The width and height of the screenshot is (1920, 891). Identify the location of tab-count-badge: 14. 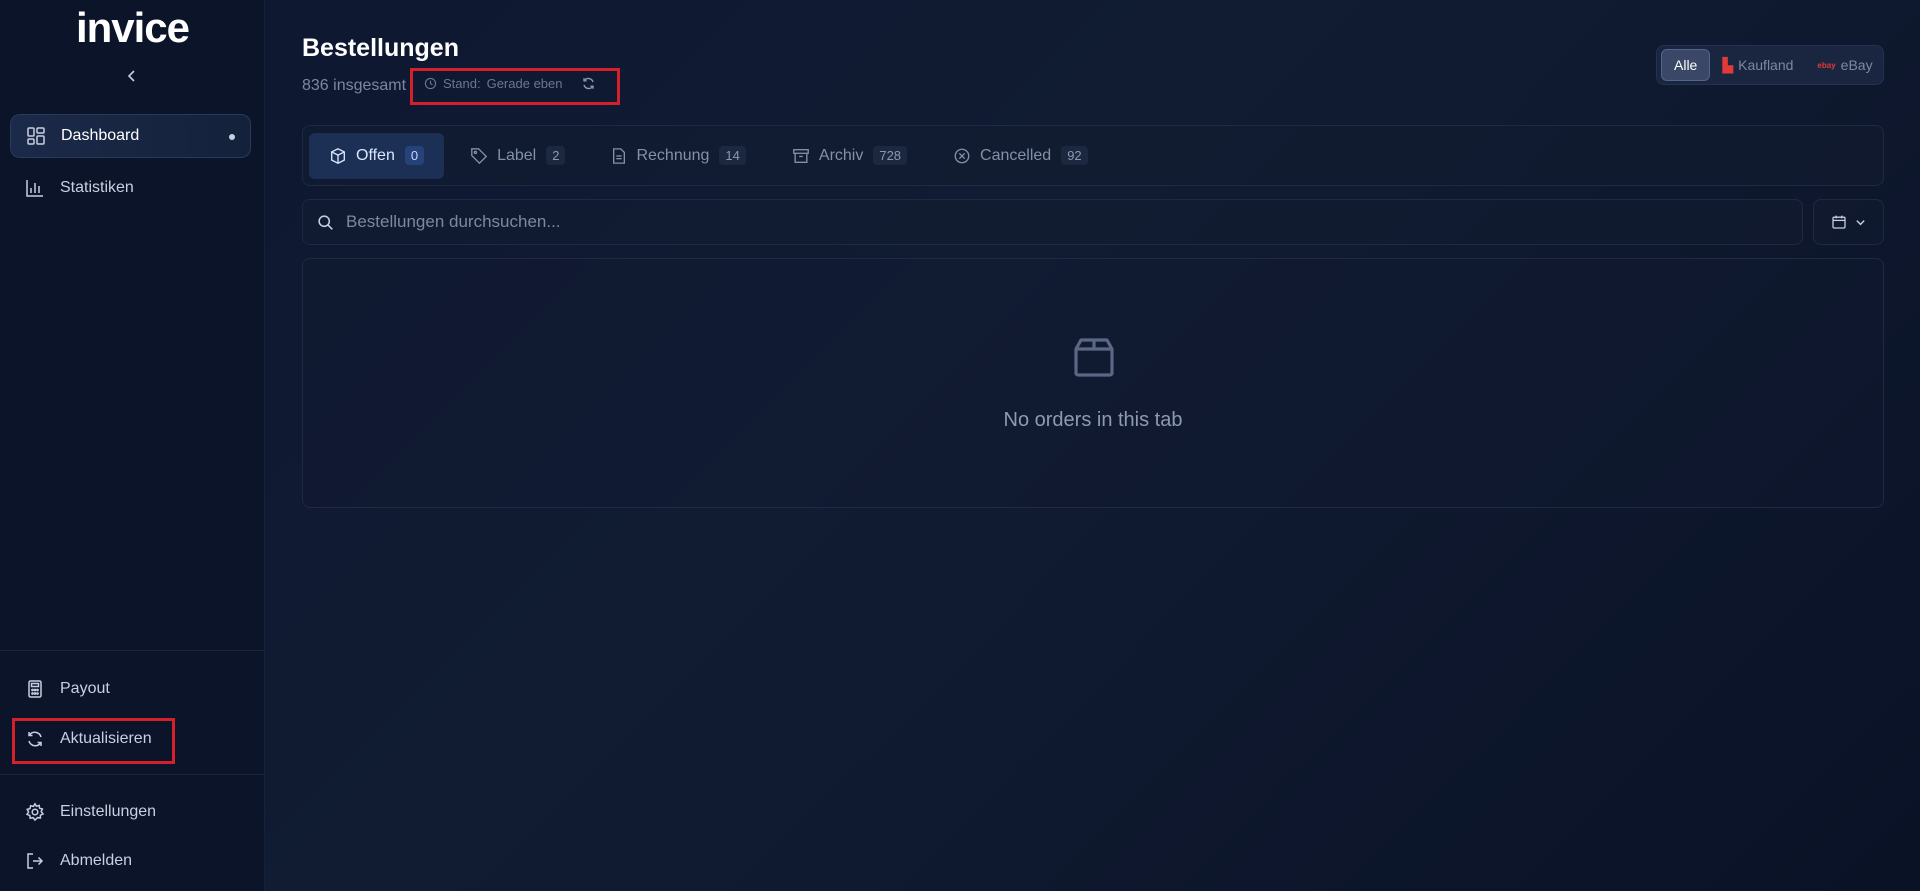
(732, 155).